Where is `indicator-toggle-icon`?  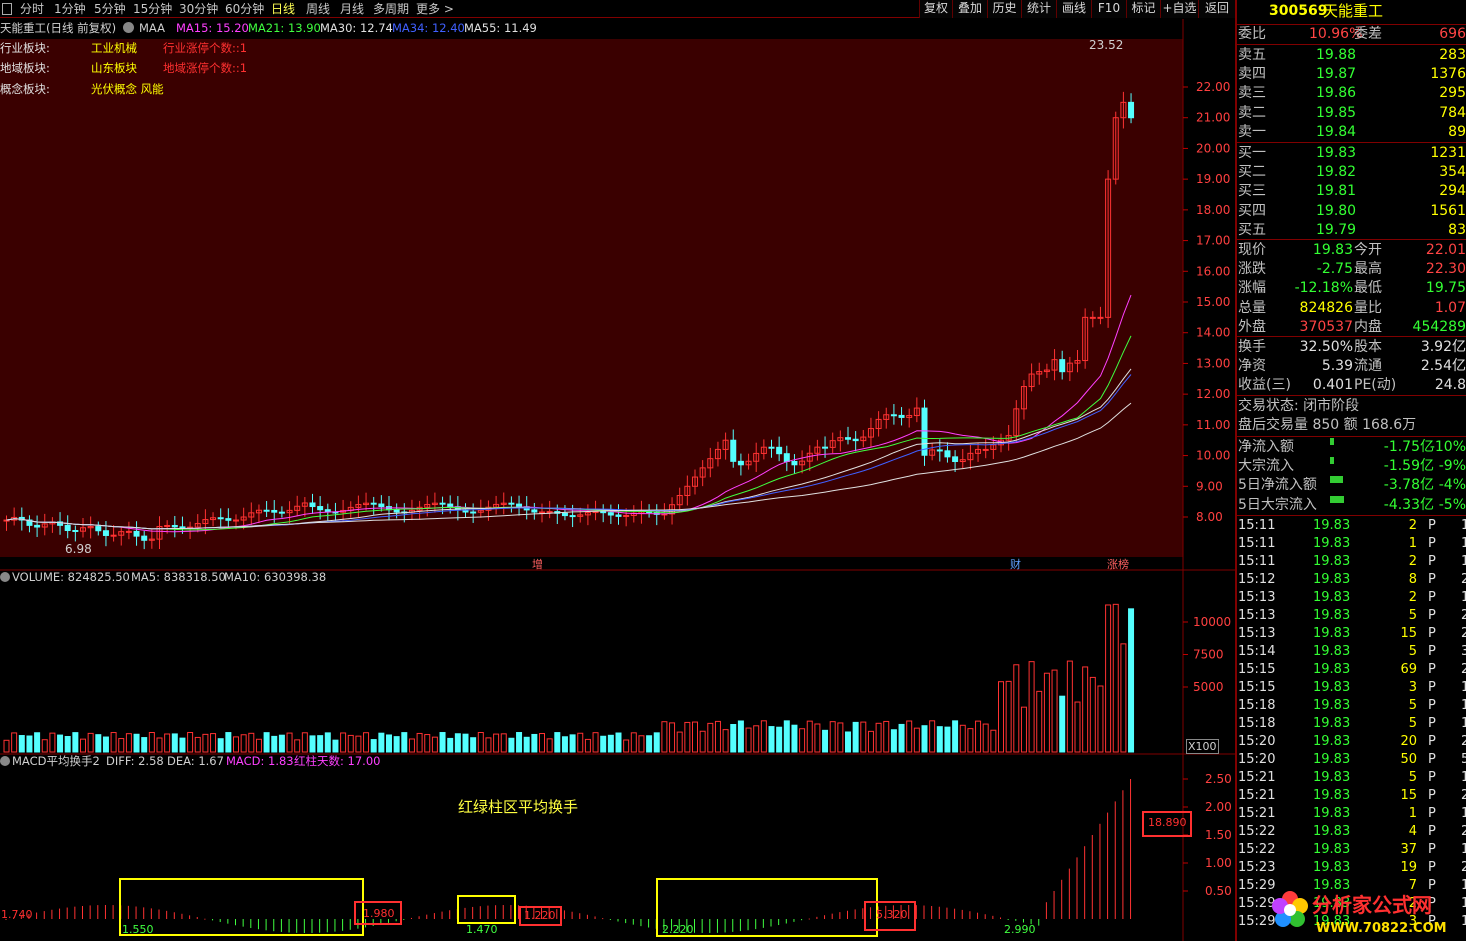 indicator-toggle-icon is located at coordinates (128, 27).